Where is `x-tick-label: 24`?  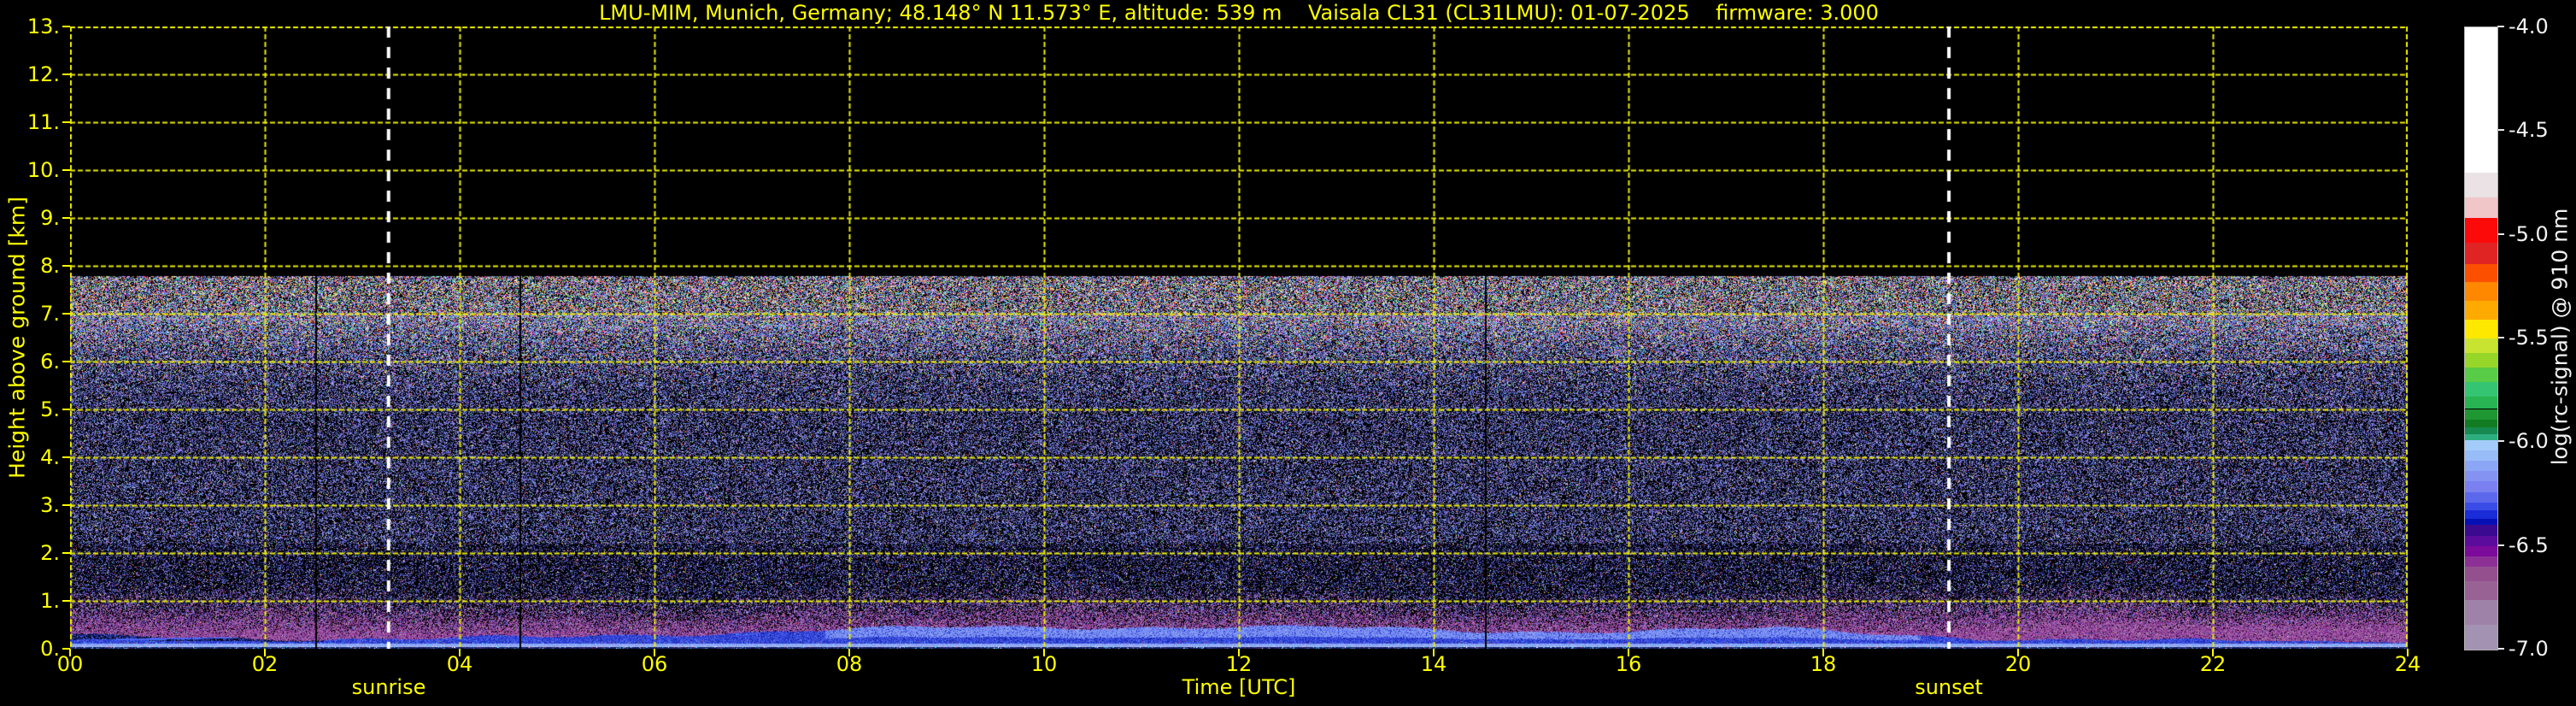 x-tick-label: 24 is located at coordinates (2407, 664).